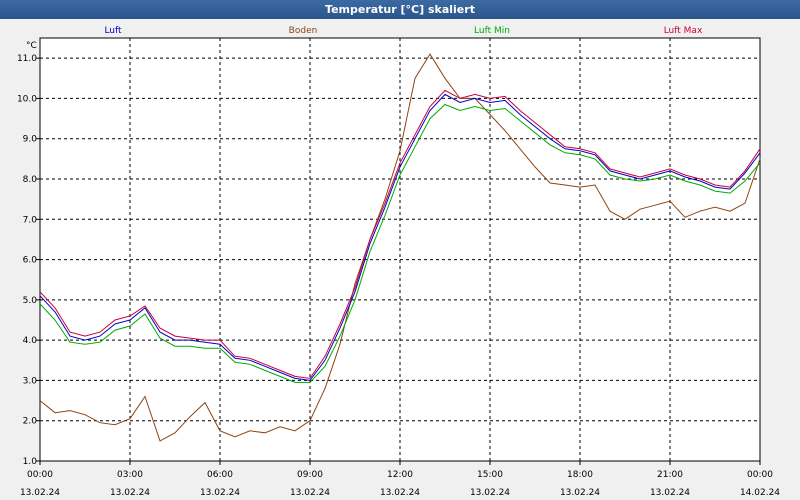 The width and height of the screenshot is (800, 500). Describe the element at coordinates (31, 46) in the screenshot. I see `y-unit-label: °C` at that location.